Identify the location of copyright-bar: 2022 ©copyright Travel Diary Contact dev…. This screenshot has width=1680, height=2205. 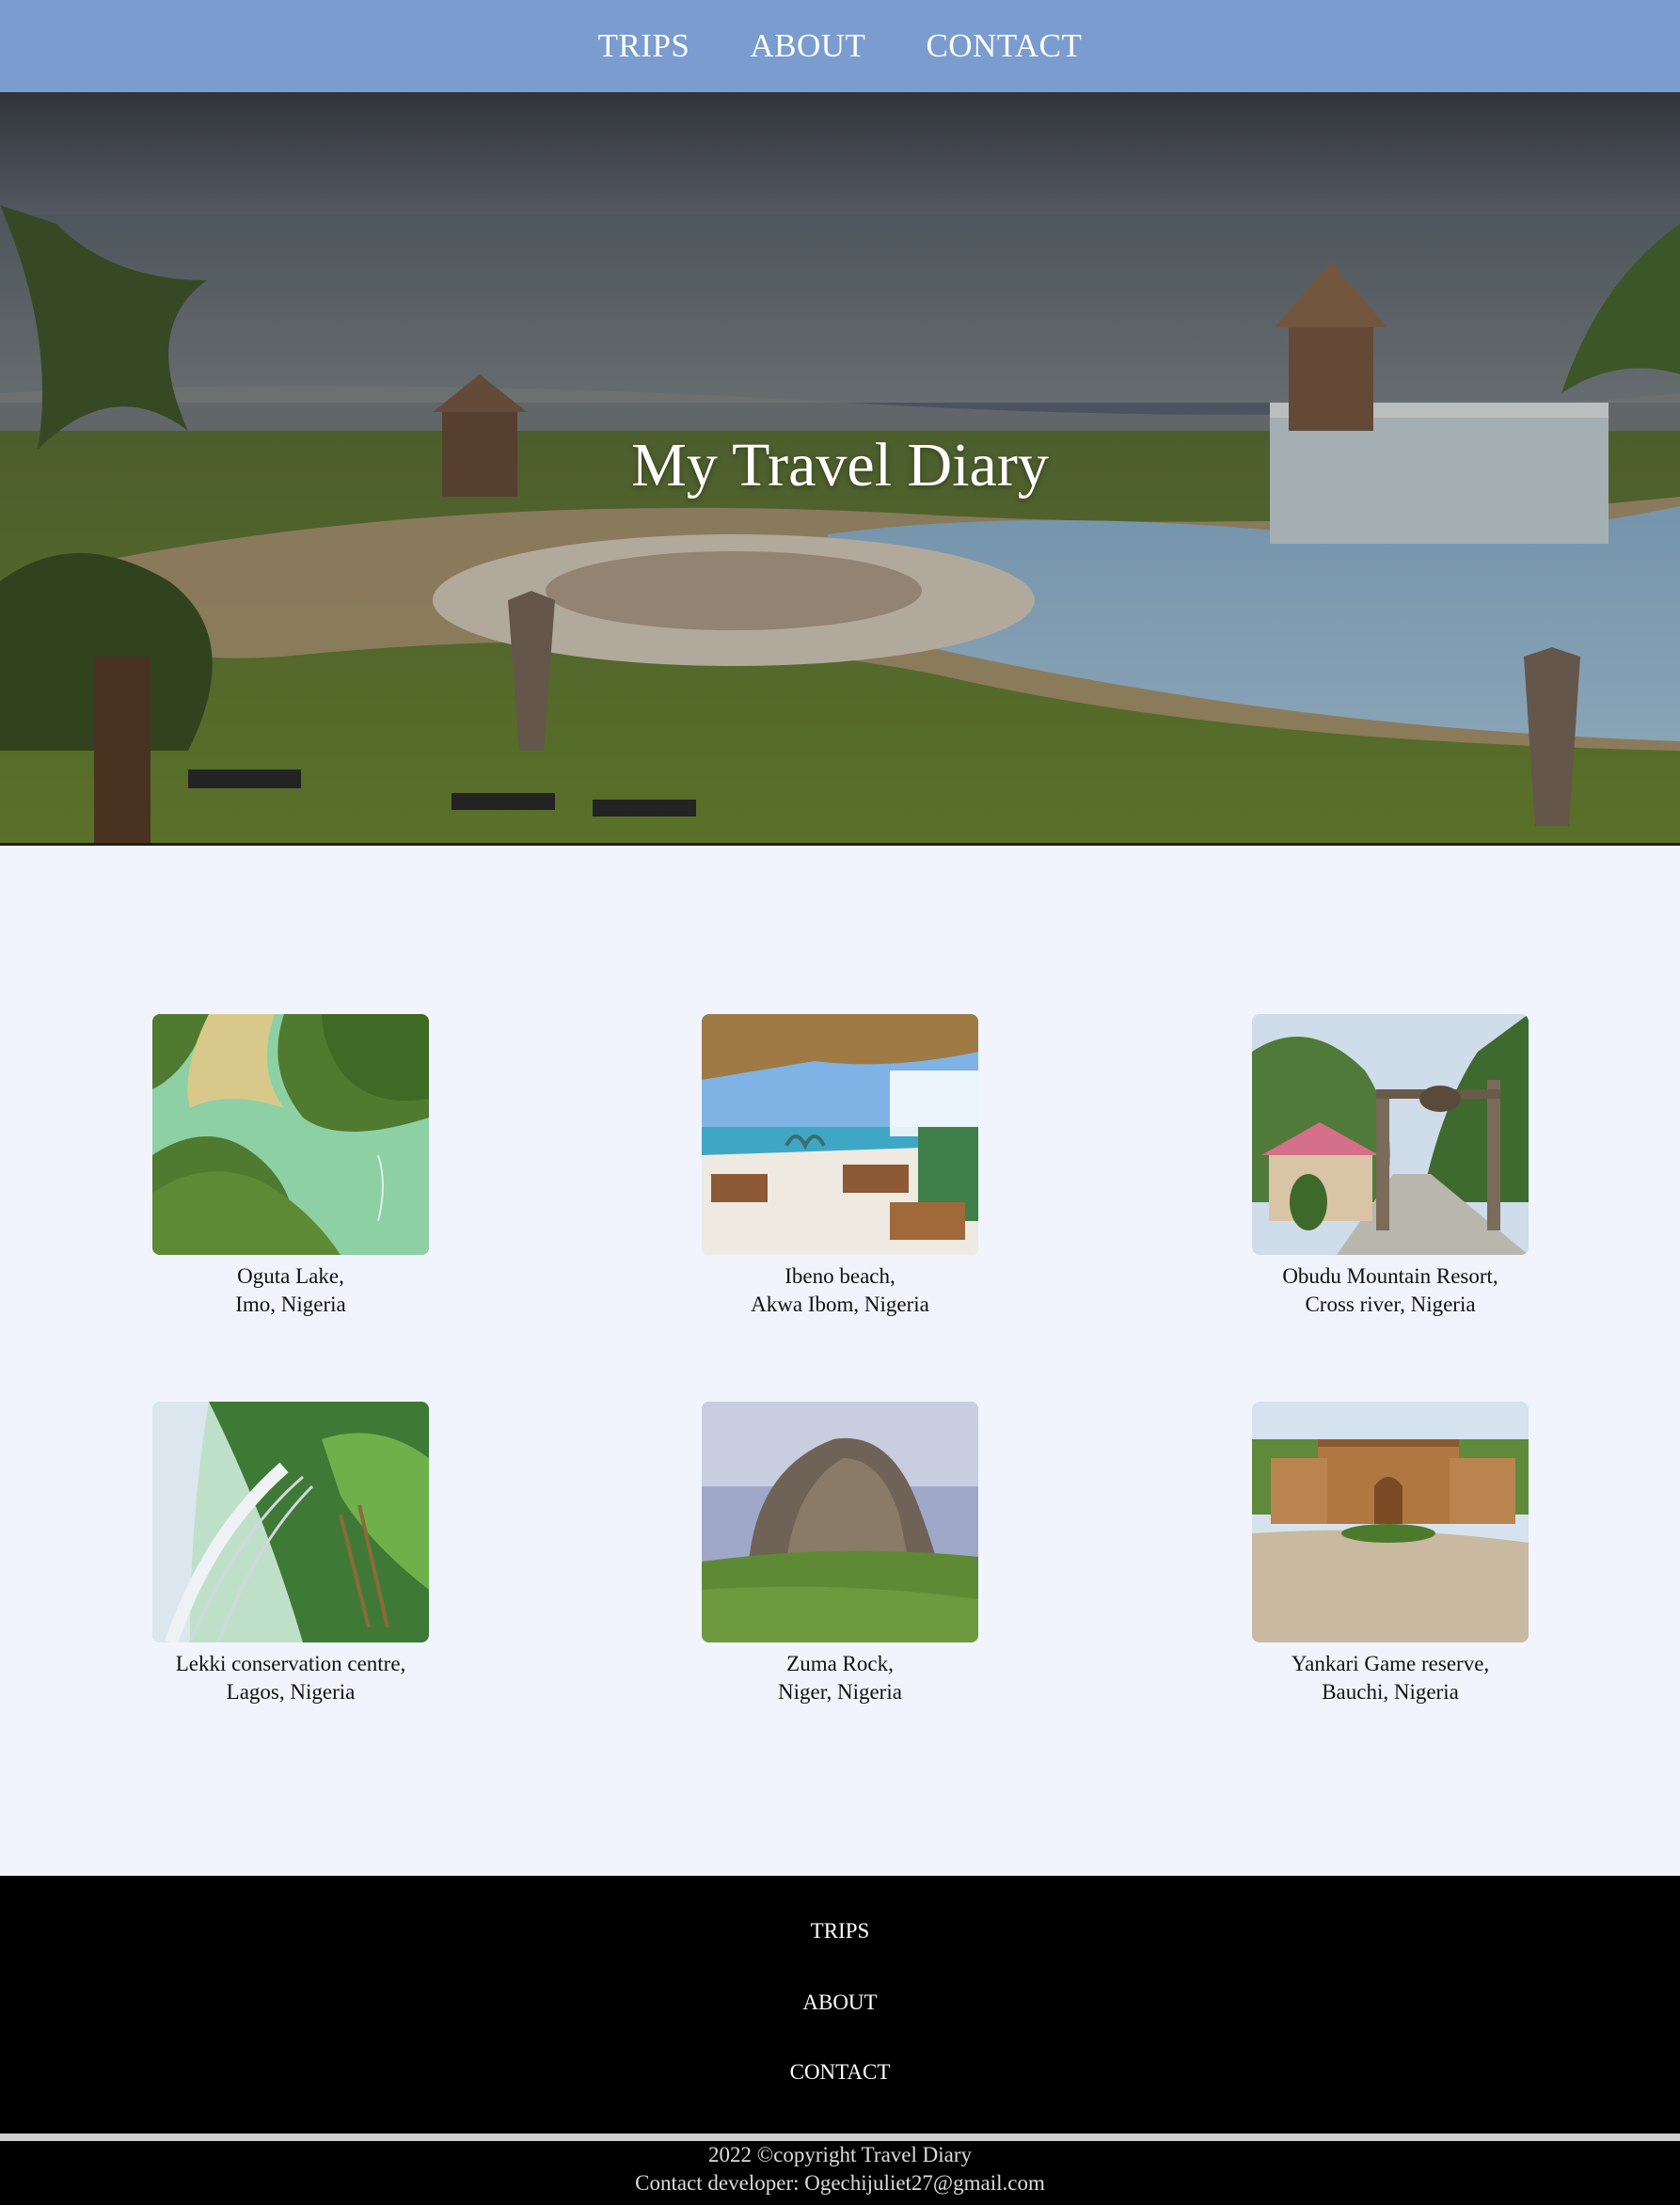
(840, 2173).